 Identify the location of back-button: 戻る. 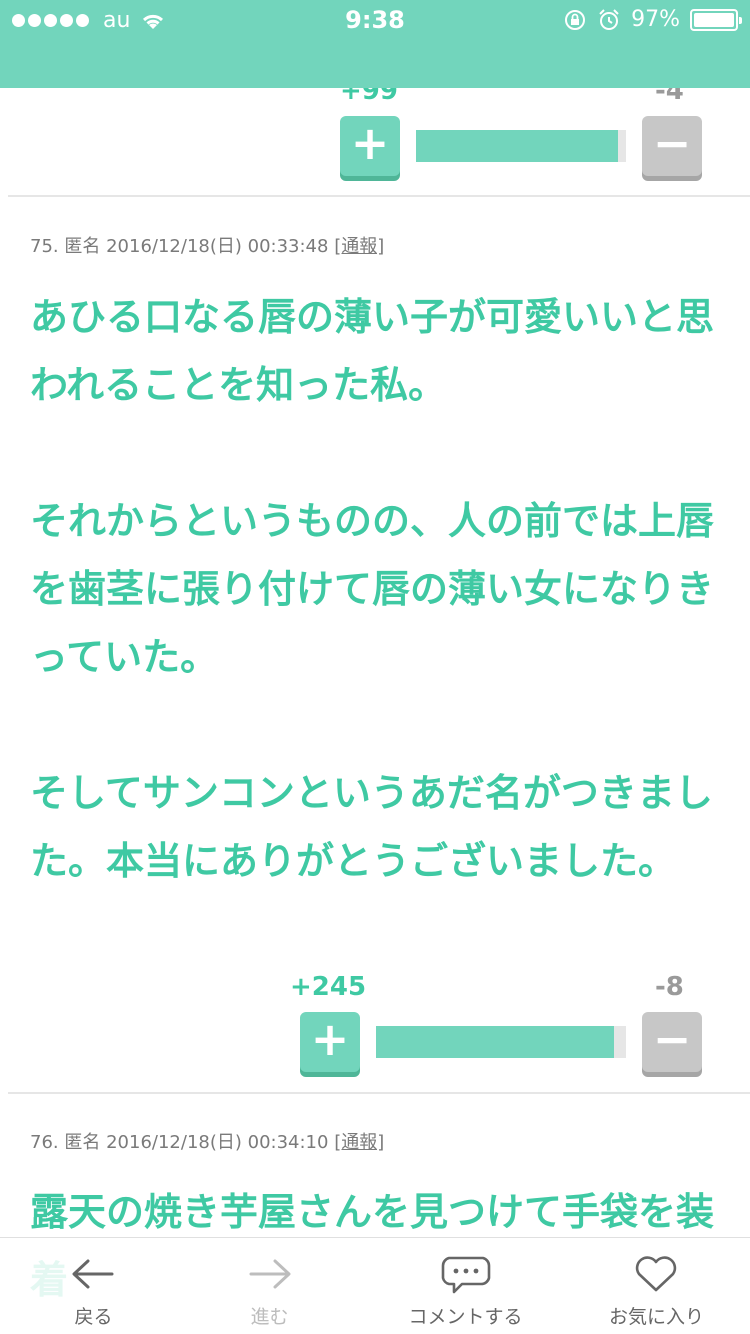
(93, 1286).